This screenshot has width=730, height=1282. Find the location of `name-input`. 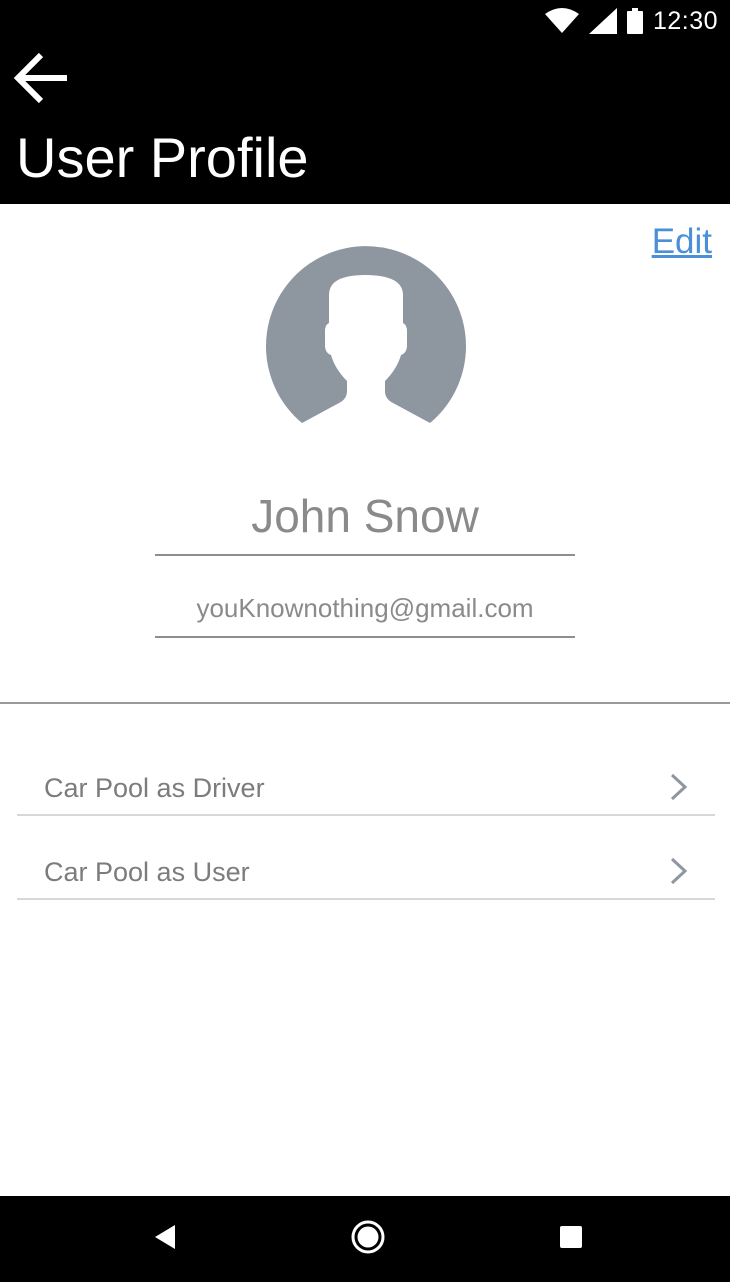

name-input is located at coordinates (365, 516).